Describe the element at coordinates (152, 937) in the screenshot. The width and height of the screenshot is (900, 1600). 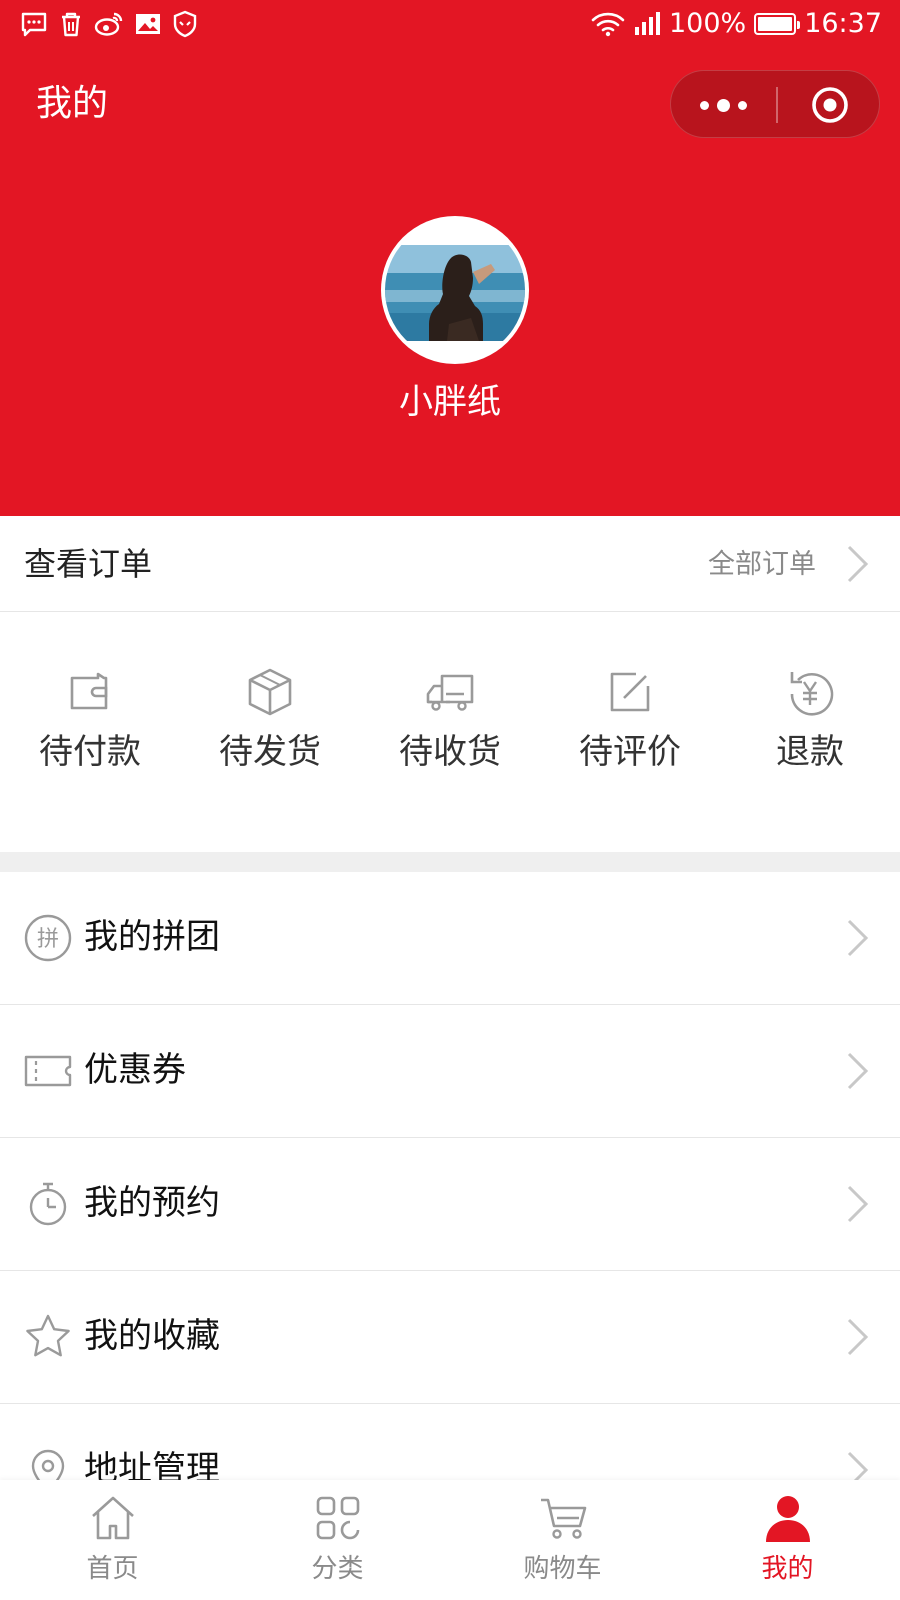
I see `menu-item-label: 我的拼团` at that location.